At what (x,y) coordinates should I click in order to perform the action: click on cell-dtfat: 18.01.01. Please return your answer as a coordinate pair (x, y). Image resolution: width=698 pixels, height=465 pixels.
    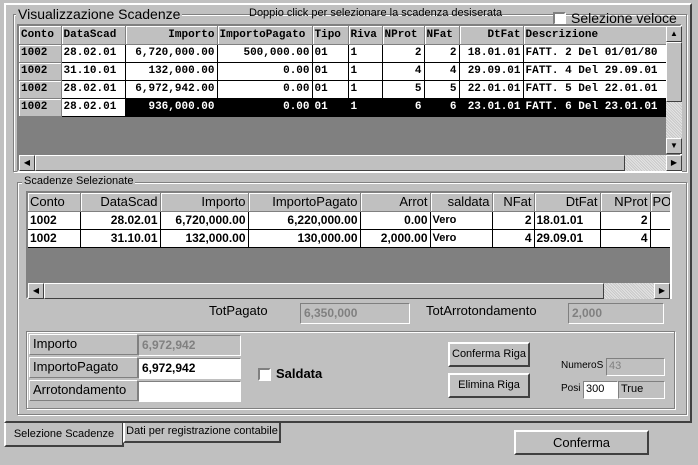
    Looking at the image, I should click on (567, 220).